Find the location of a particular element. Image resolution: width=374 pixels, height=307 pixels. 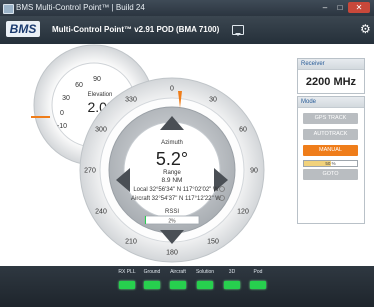

status-label: Pod is located at coordinates (258, 272).